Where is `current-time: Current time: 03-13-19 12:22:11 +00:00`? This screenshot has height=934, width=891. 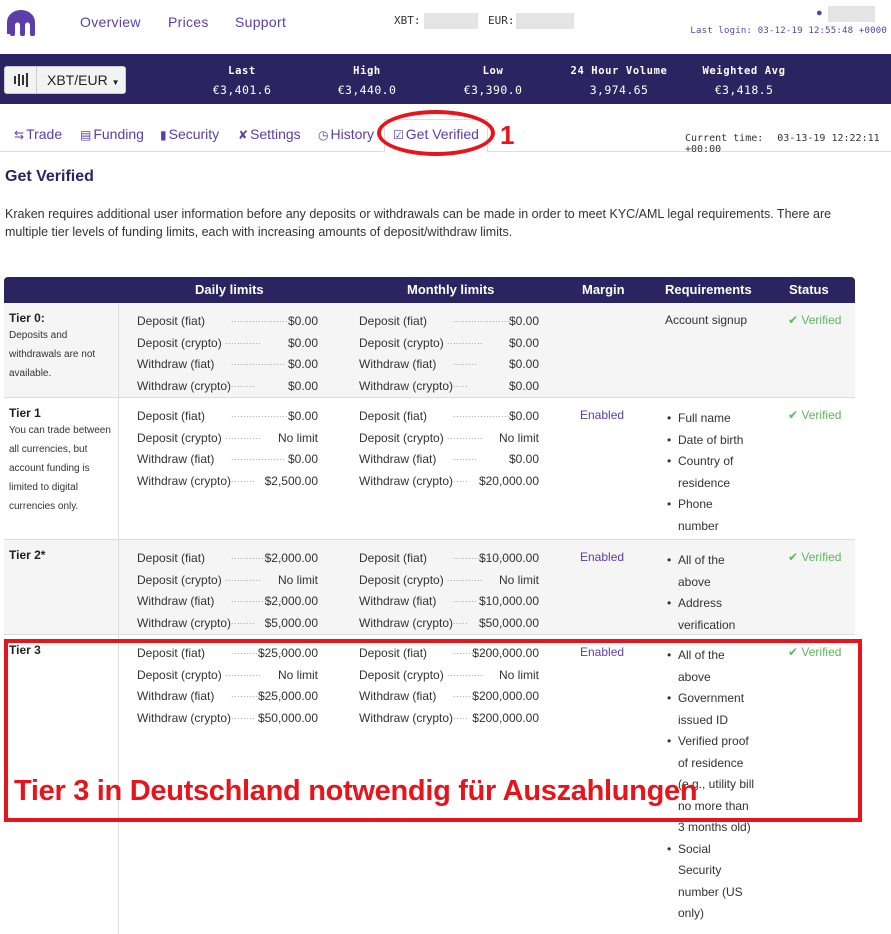
current-time: Current time: 03-13-19 12:22:11 +00:00 is located at coordinates (782, 144).